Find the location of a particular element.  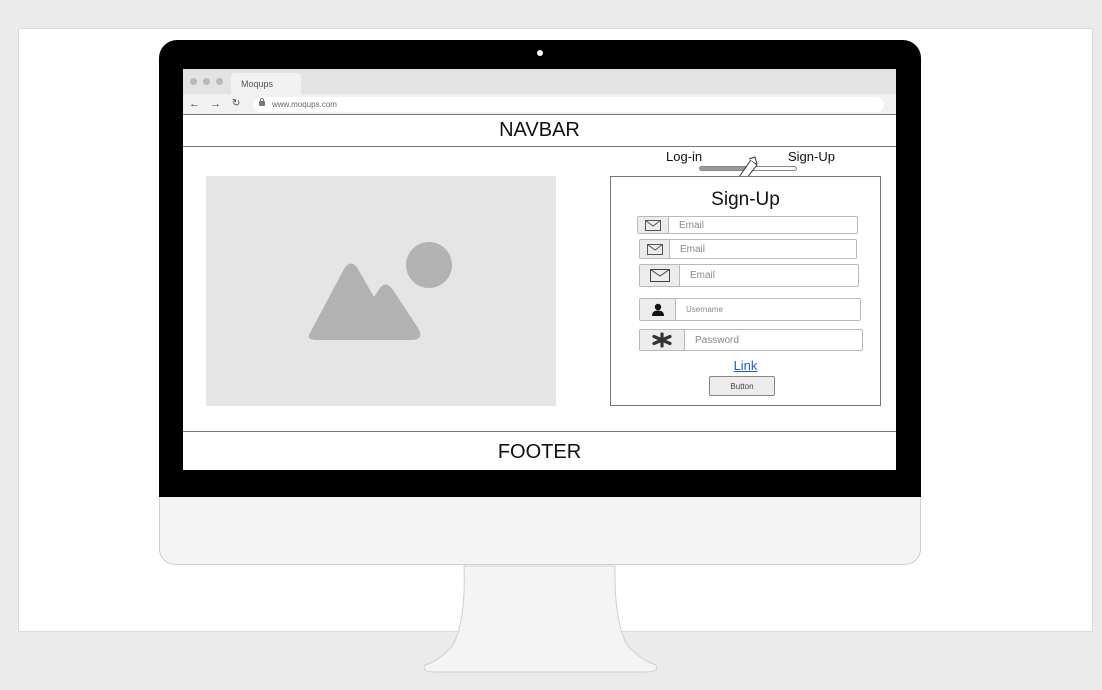

password-input is located at coordinates (773, 340).